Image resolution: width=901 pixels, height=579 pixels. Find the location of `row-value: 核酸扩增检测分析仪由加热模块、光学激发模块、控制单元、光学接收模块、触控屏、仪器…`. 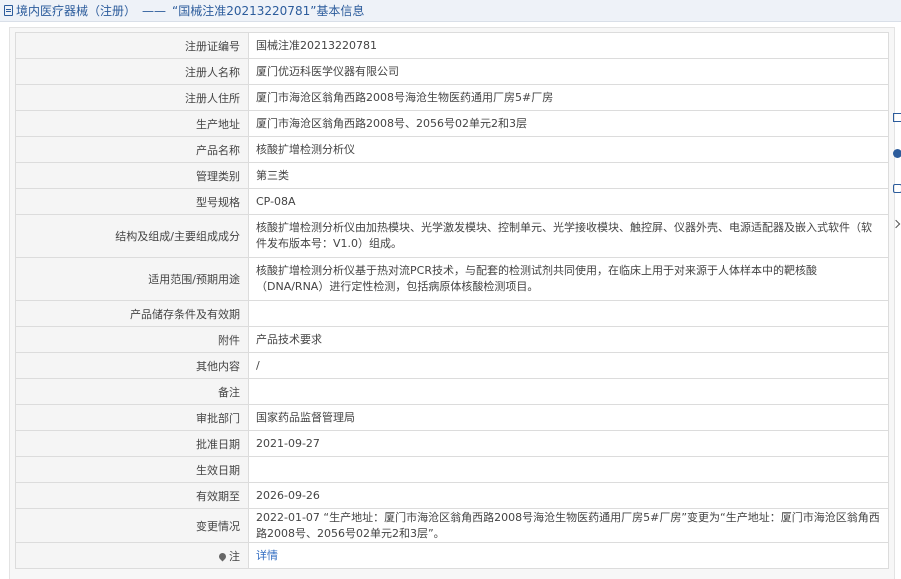

row-value: 核酸扩增检测分析仪由加热模块、光学激发模块、控制单元、光学接收模块、触控屏、仪器… is located at coordinates (568, 236).